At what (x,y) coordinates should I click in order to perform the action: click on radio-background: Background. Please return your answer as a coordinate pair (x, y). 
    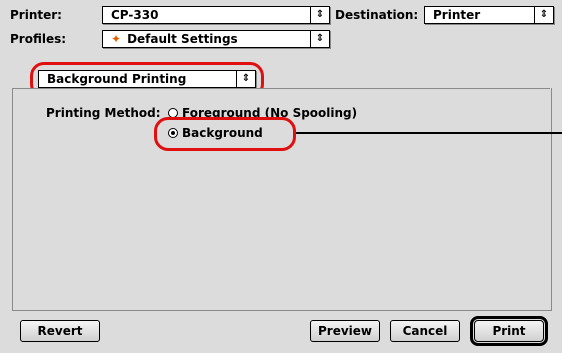
    Looking at the image, I should click on (215, 133).